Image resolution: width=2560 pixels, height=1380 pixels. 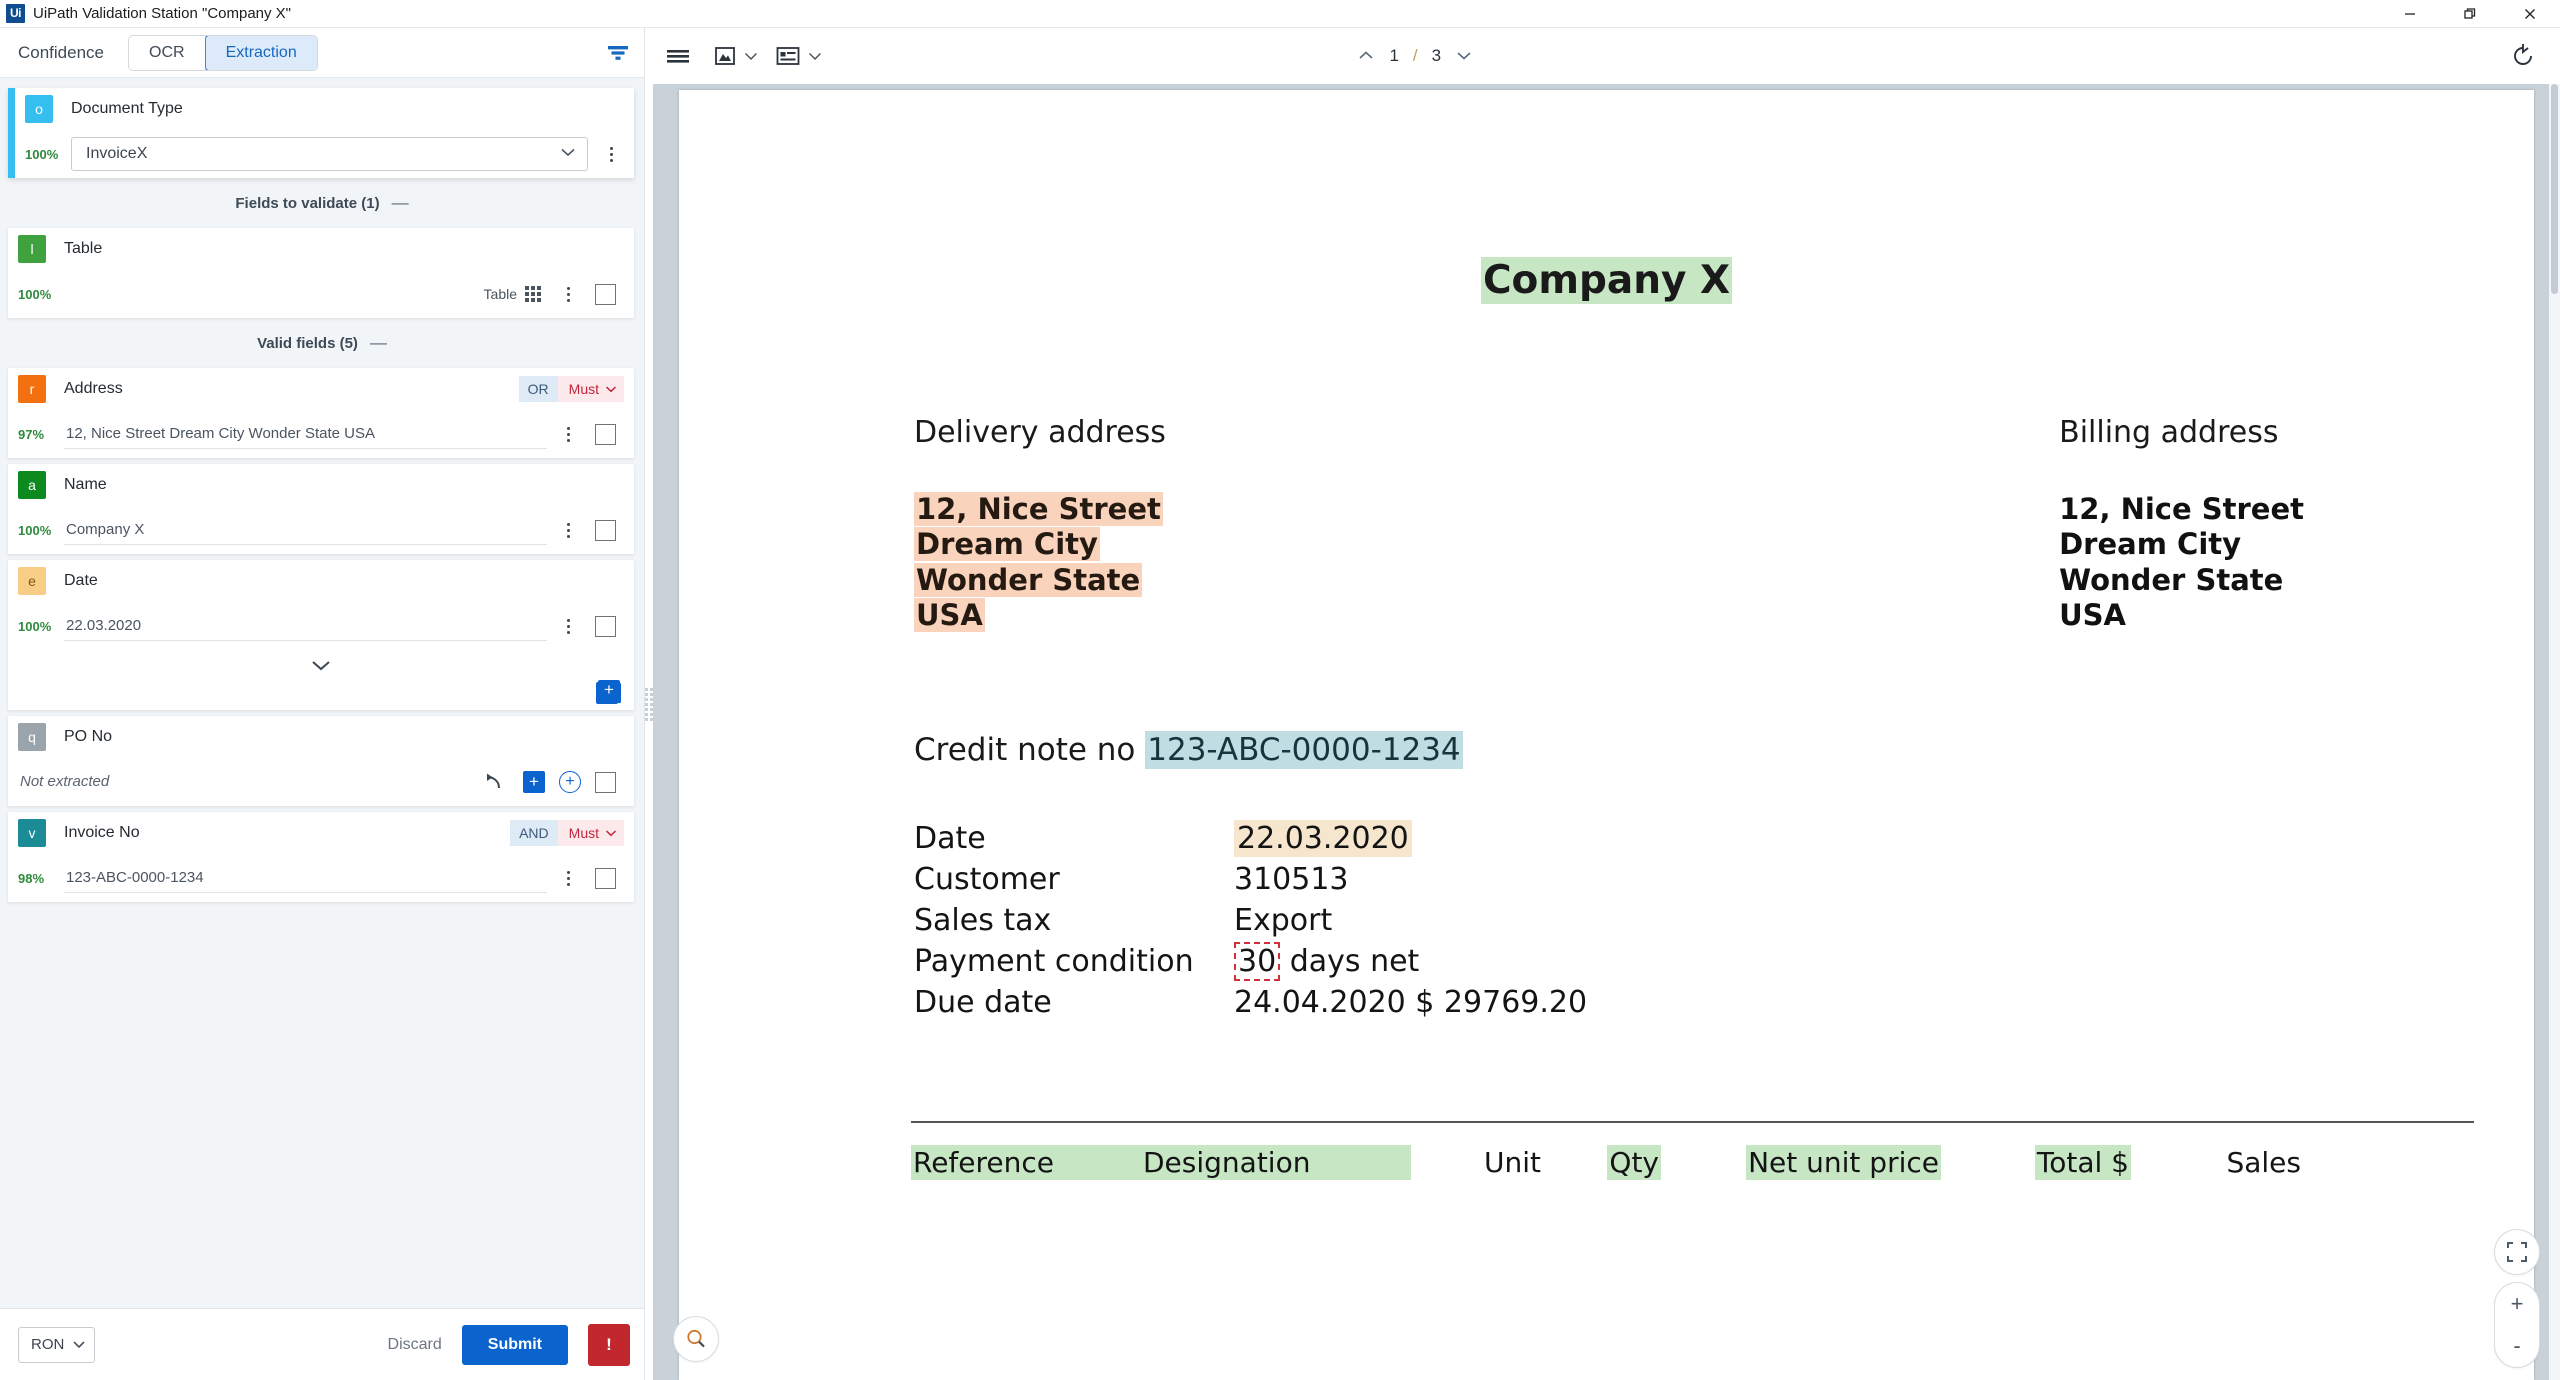 I want to click on zoom-out-button: -, so click(x=2516, y=1346).